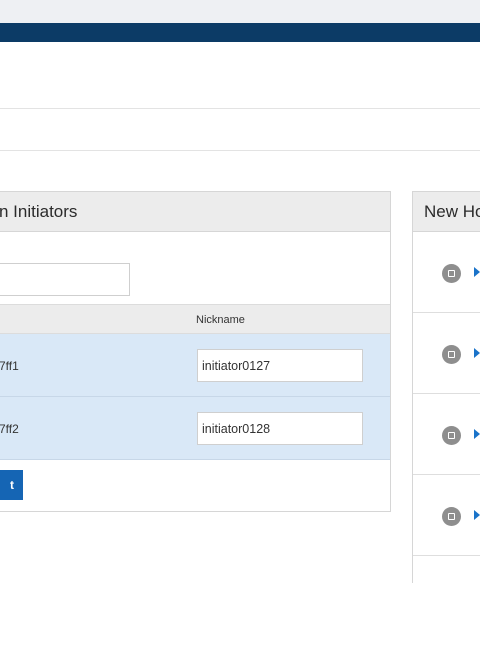  What do you see at coordinates (195, 319) in the screenshot?
I see `table-header: Nickname` at bounding box center [195, 319].